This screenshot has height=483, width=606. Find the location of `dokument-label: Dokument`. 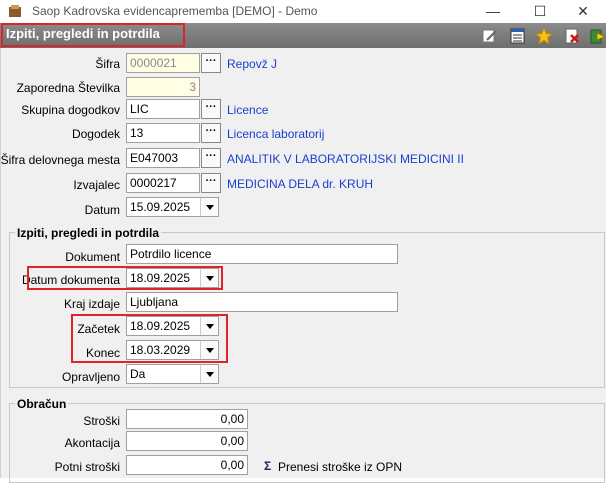

dokument-label: Dokument is located at coordinates (92, 257).